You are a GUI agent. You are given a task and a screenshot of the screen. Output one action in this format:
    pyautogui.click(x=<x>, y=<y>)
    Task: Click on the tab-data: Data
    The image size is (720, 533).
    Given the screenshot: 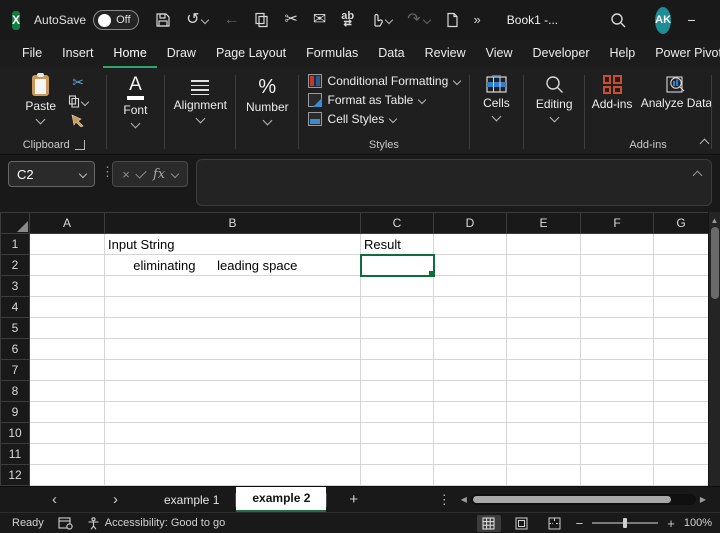 What is the action you would take?
    pyautogui.click(x=391, y=54)
    